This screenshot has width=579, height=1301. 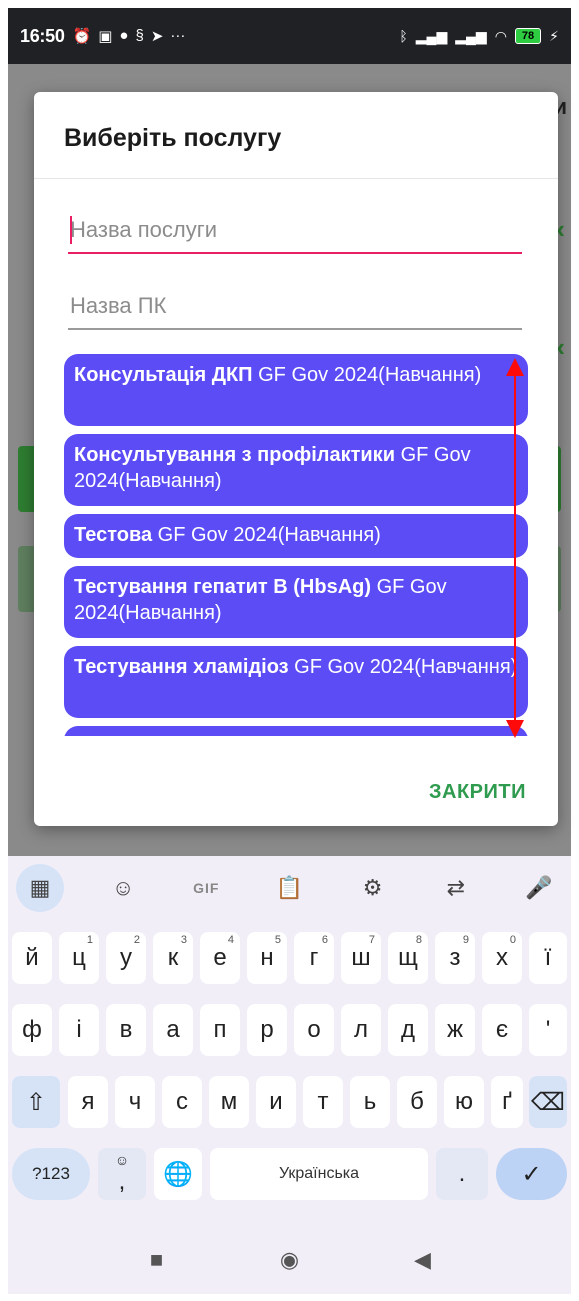 I want to click on pk-name-field, so click(x=295, y=306).